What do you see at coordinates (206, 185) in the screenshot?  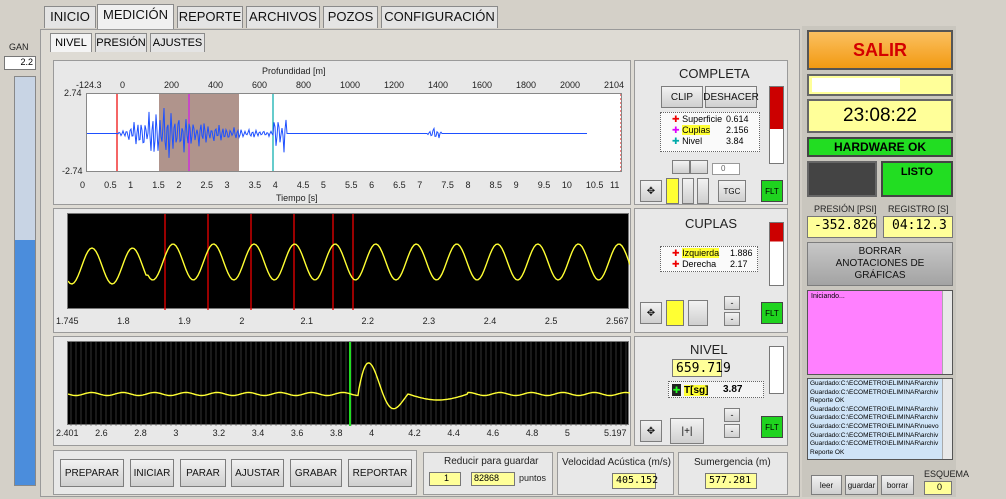 I see `tick-label: 2.5` at bounding box center [206, 185].